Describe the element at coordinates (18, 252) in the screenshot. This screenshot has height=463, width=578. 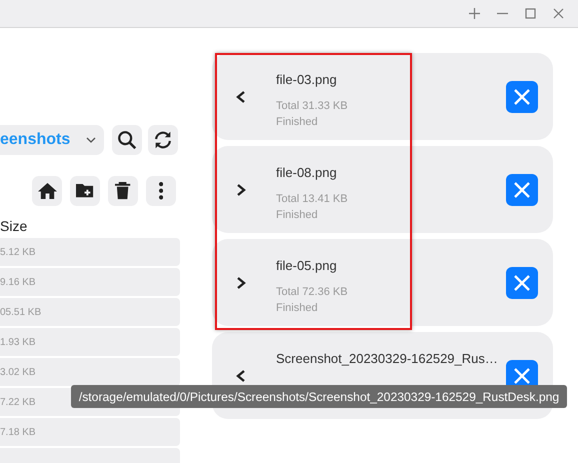
I see `size-text: 5.12 KB` at that location.